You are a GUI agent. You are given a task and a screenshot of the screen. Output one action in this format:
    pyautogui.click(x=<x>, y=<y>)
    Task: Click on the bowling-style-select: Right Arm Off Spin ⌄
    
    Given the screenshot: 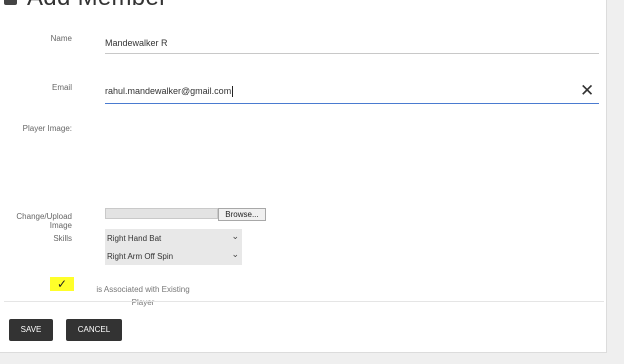 What is the action you would take?
    pyautogui.click(x=173, y=256)
    